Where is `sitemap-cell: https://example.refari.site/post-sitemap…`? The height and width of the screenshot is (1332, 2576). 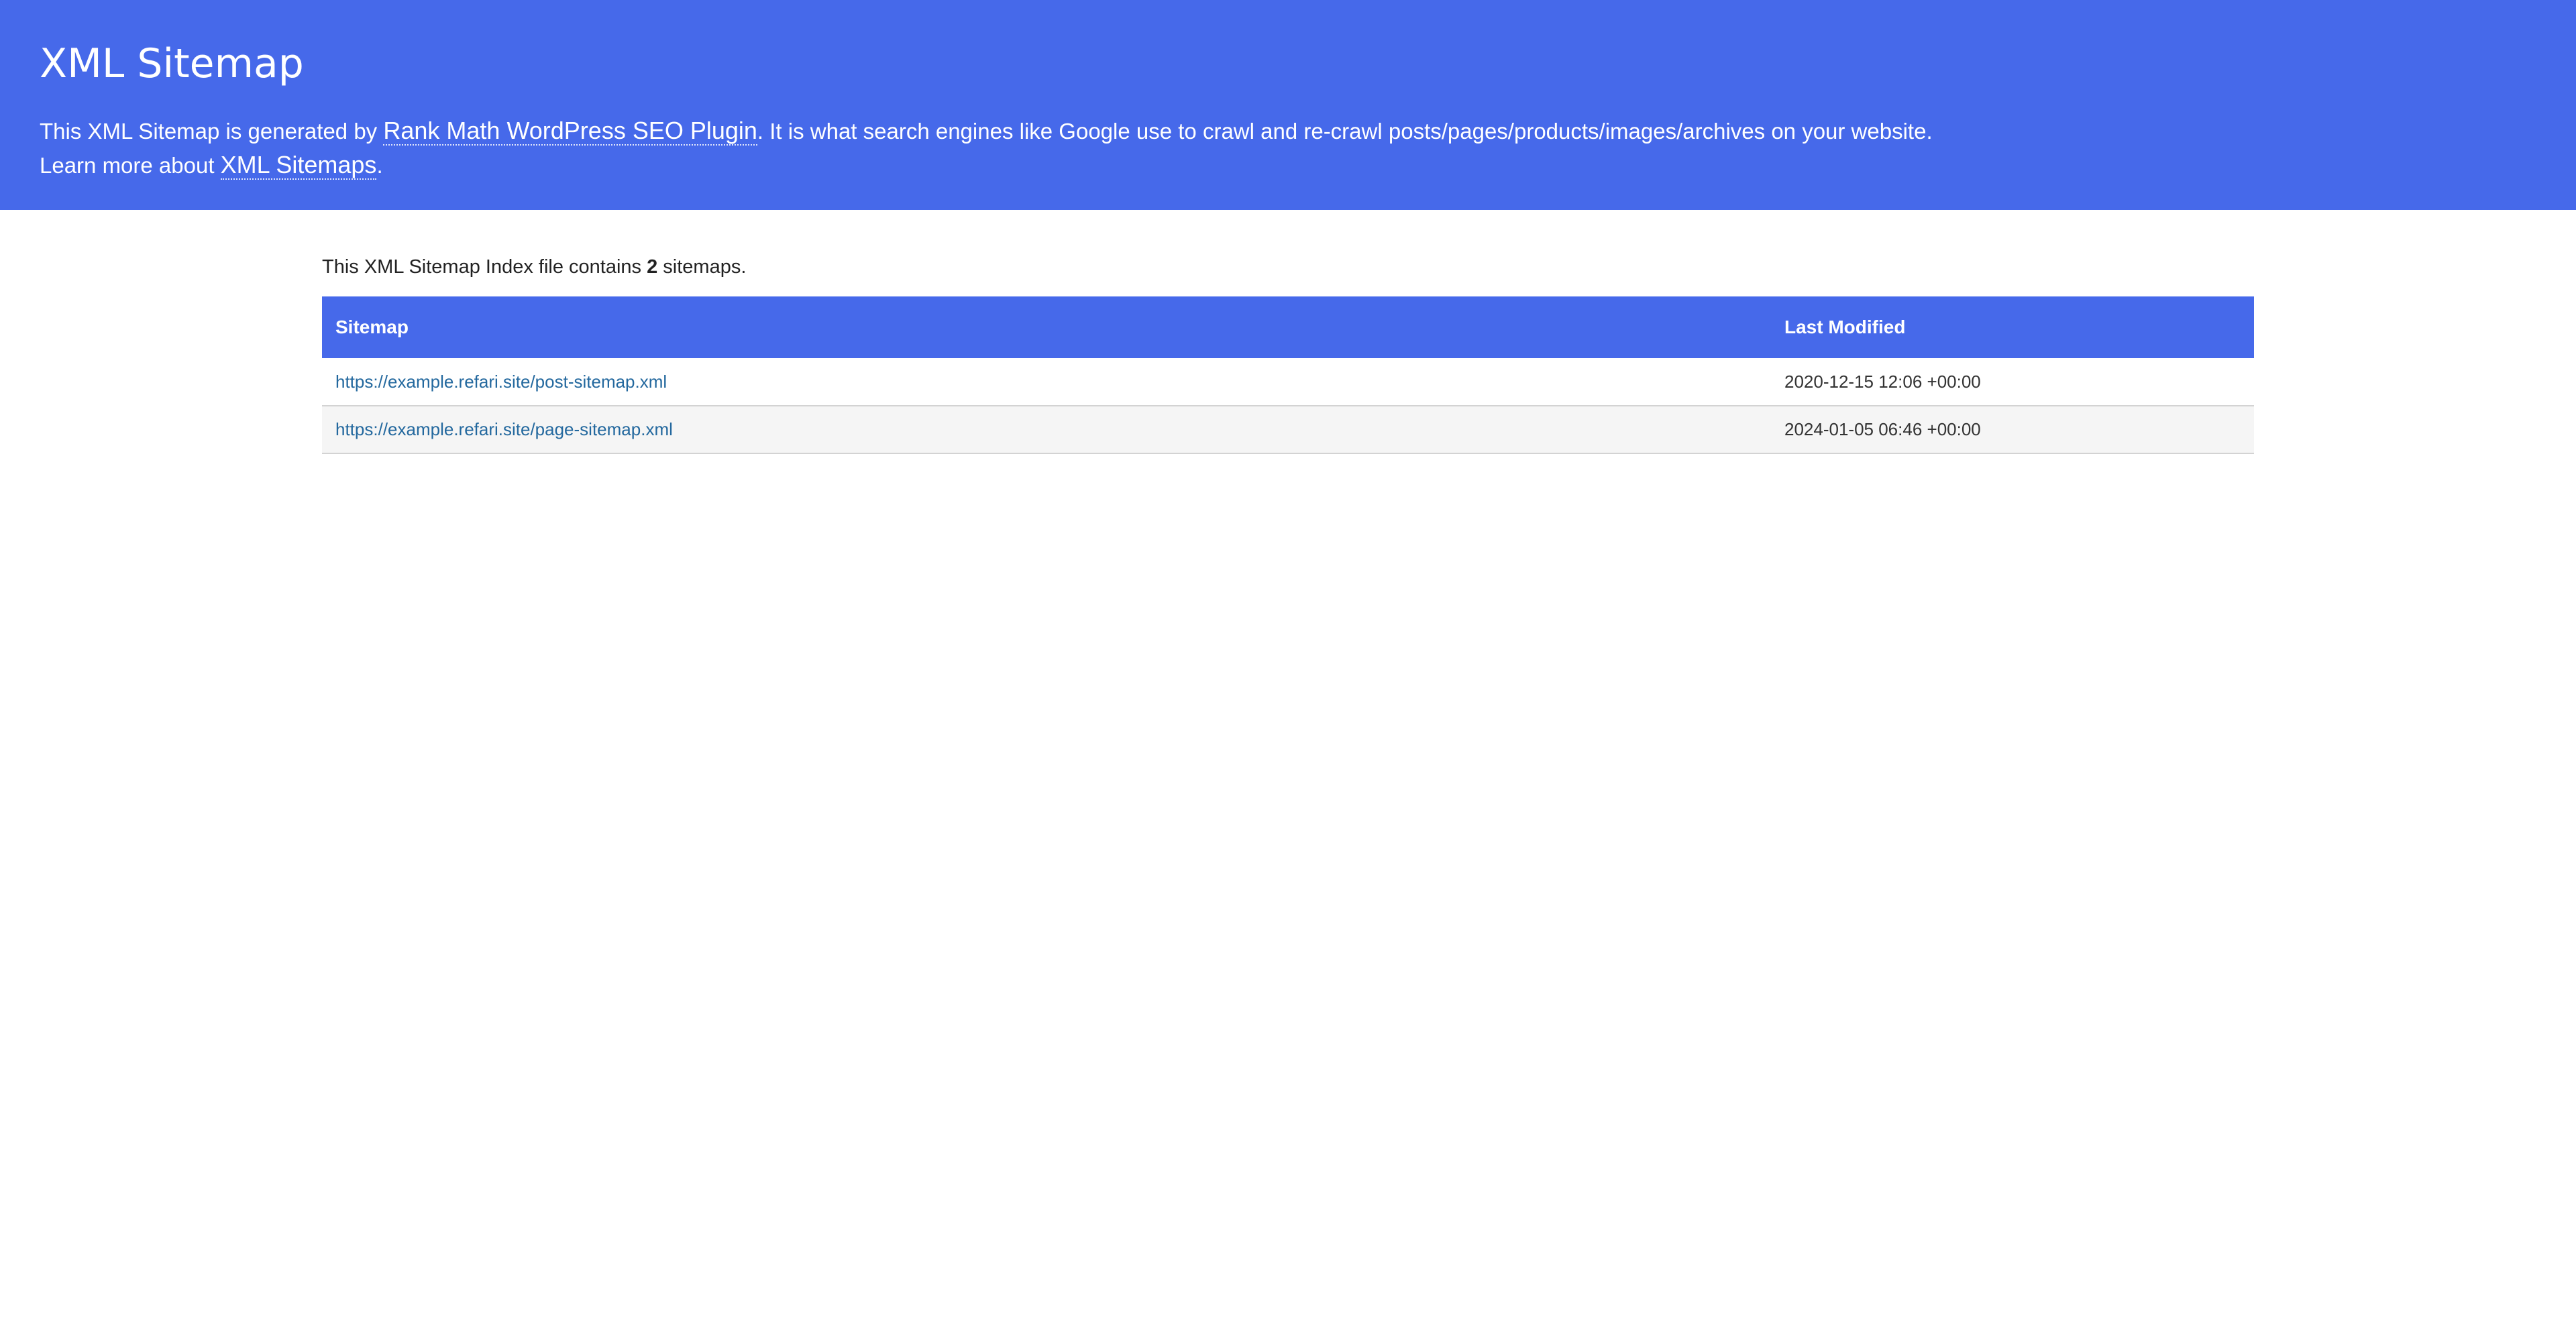 sitemap-cell: https://example.refari.site/post-sitemap… is located at coordinates (1046, 382).